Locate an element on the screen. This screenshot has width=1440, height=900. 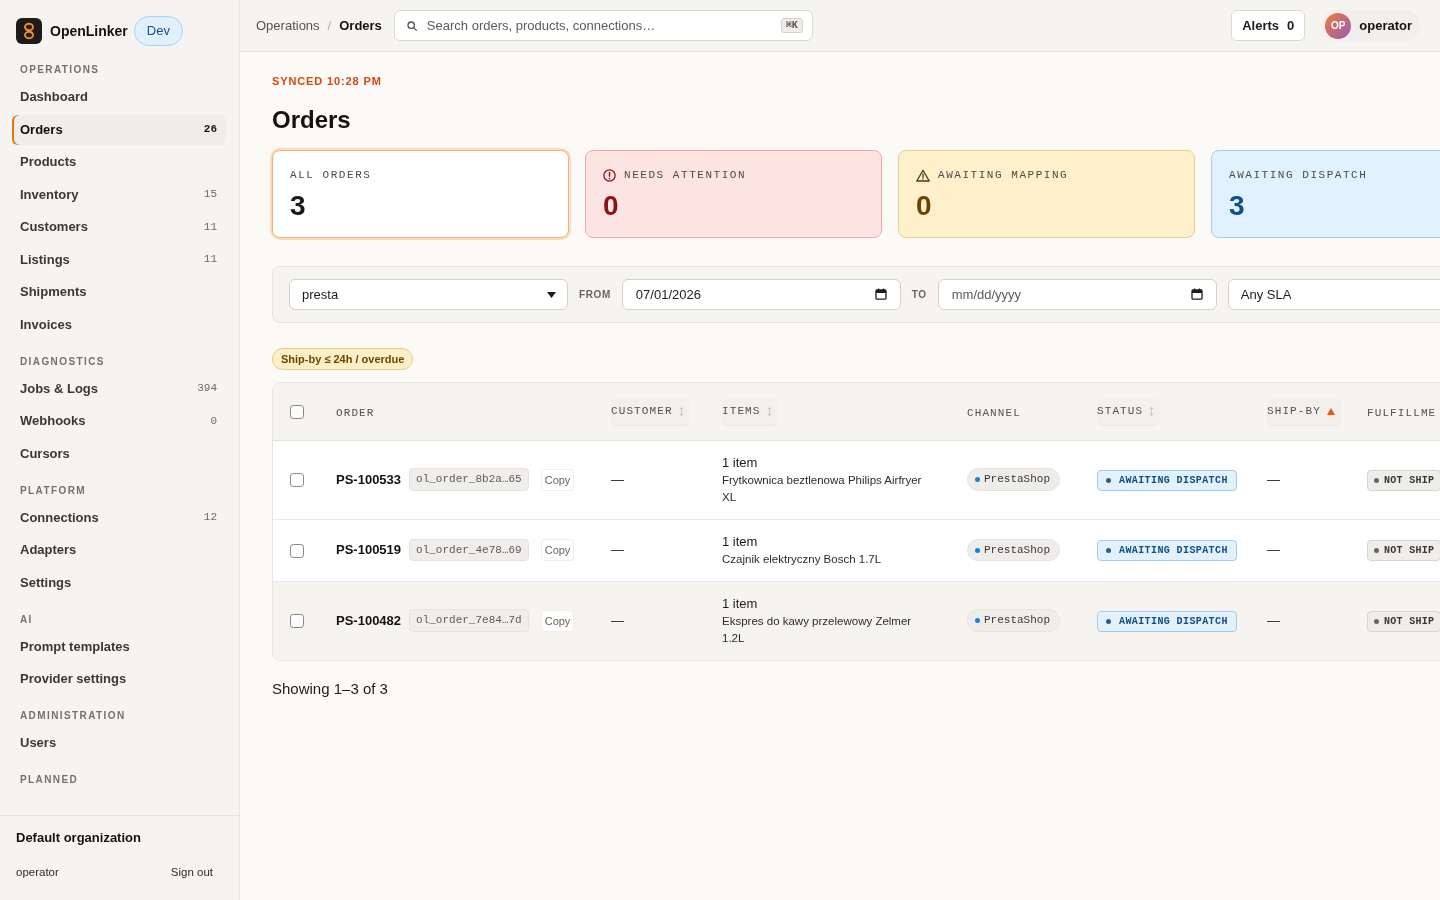
nav-item: Dashboard is located at coordinates (119, 97).